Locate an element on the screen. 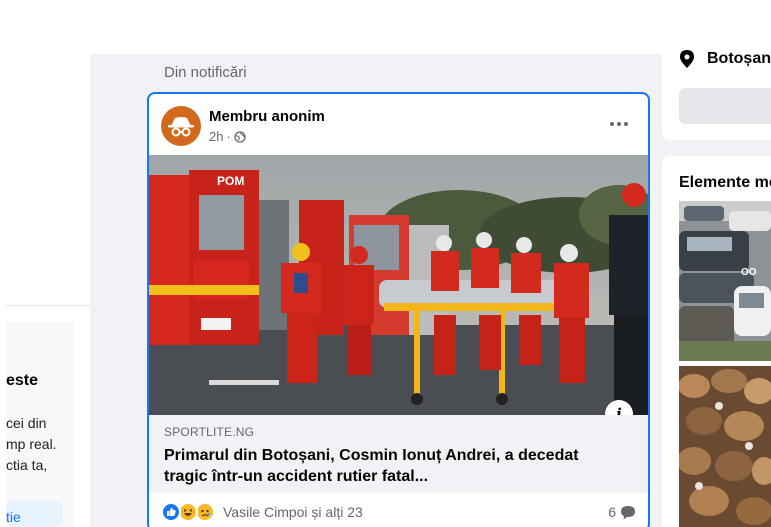  poultry-photo is located at coordinates (725, 446).